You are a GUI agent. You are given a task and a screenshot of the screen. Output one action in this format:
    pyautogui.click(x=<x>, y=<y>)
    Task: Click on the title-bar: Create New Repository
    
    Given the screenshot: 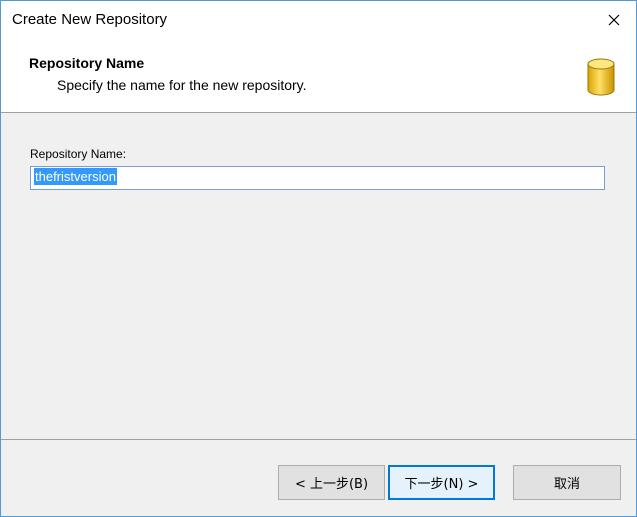 What is the action you would take?
    pyautogui.click(x=318, y=20)
    